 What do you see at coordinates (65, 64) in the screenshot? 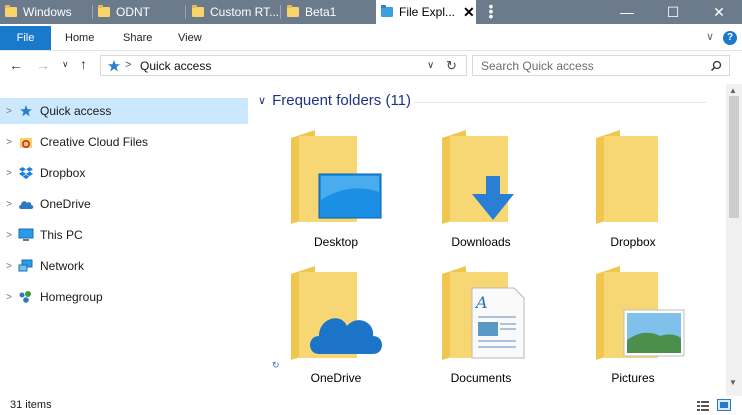
I see `recent-locations-chevron-icon: ∨` at bounding box center [65, 64].